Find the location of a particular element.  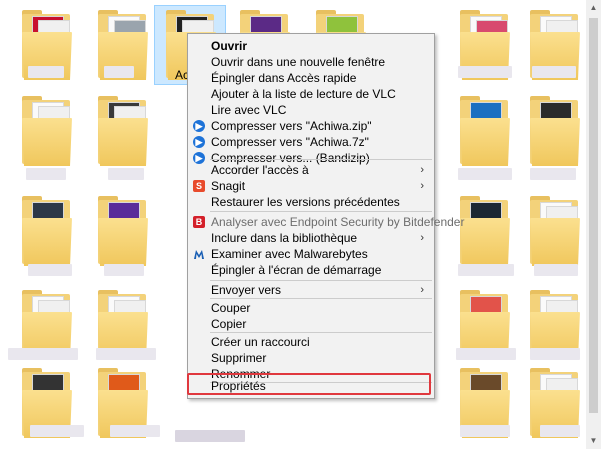

menu-item-label: Épingler dans Accès rapide is located at coordinates (284, 78).